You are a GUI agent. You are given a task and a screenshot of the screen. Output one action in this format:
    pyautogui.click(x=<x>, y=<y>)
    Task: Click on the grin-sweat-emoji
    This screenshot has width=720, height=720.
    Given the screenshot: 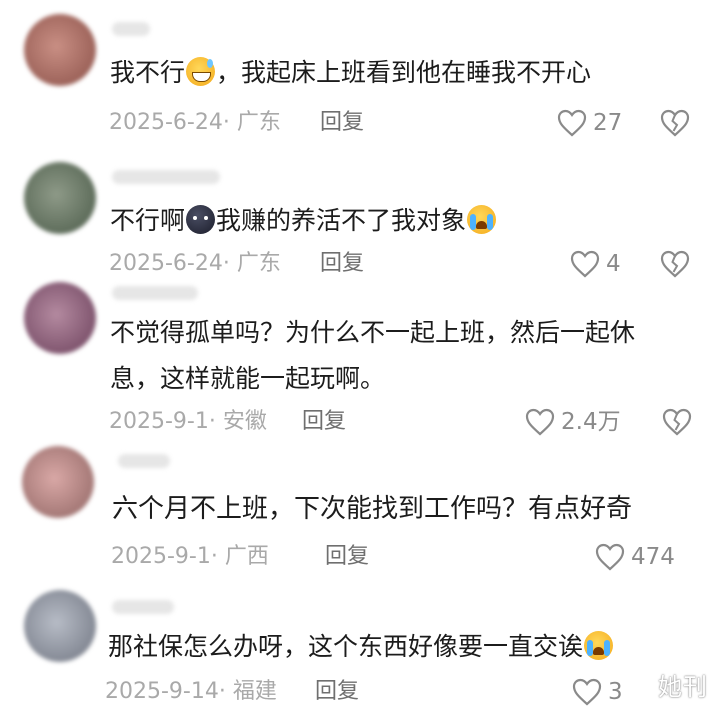 What is the action you would take?
    pyautogui.click(x=201, y=71)
    